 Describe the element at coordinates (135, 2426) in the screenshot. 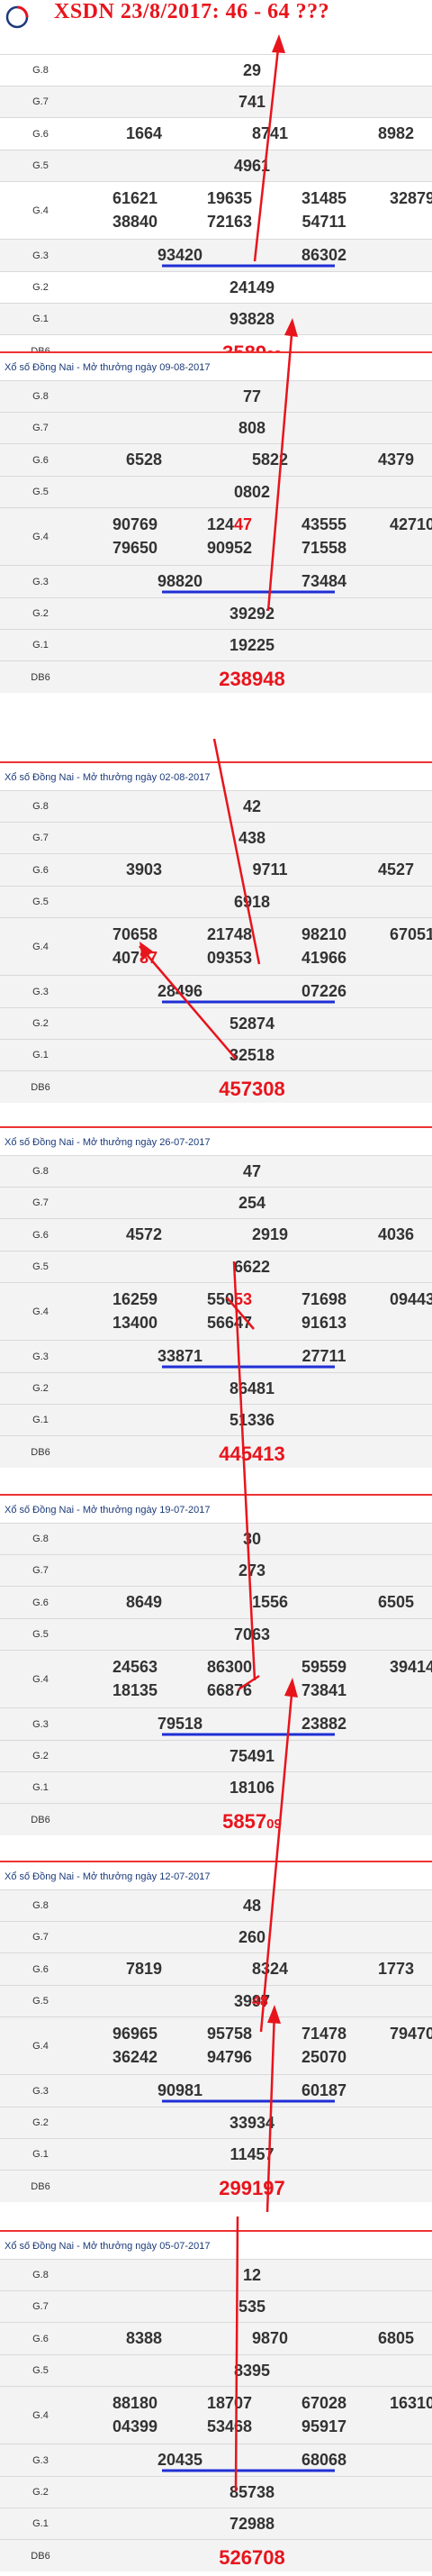

I see `prize-number: 04399` at that location.